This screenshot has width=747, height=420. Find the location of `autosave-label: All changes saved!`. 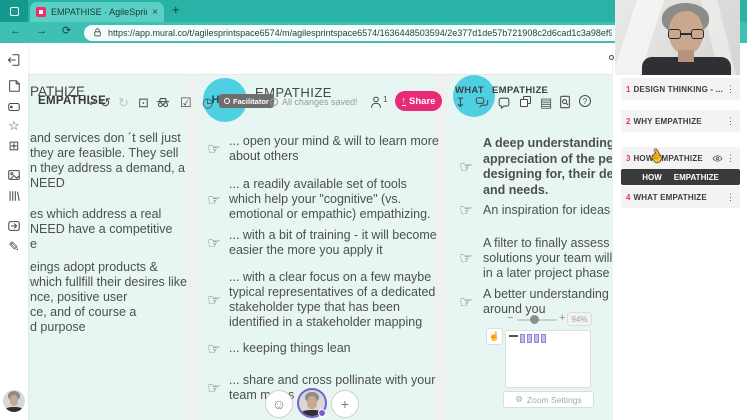

autosave-label: All changes saved! is located at coordinates (320, 102).